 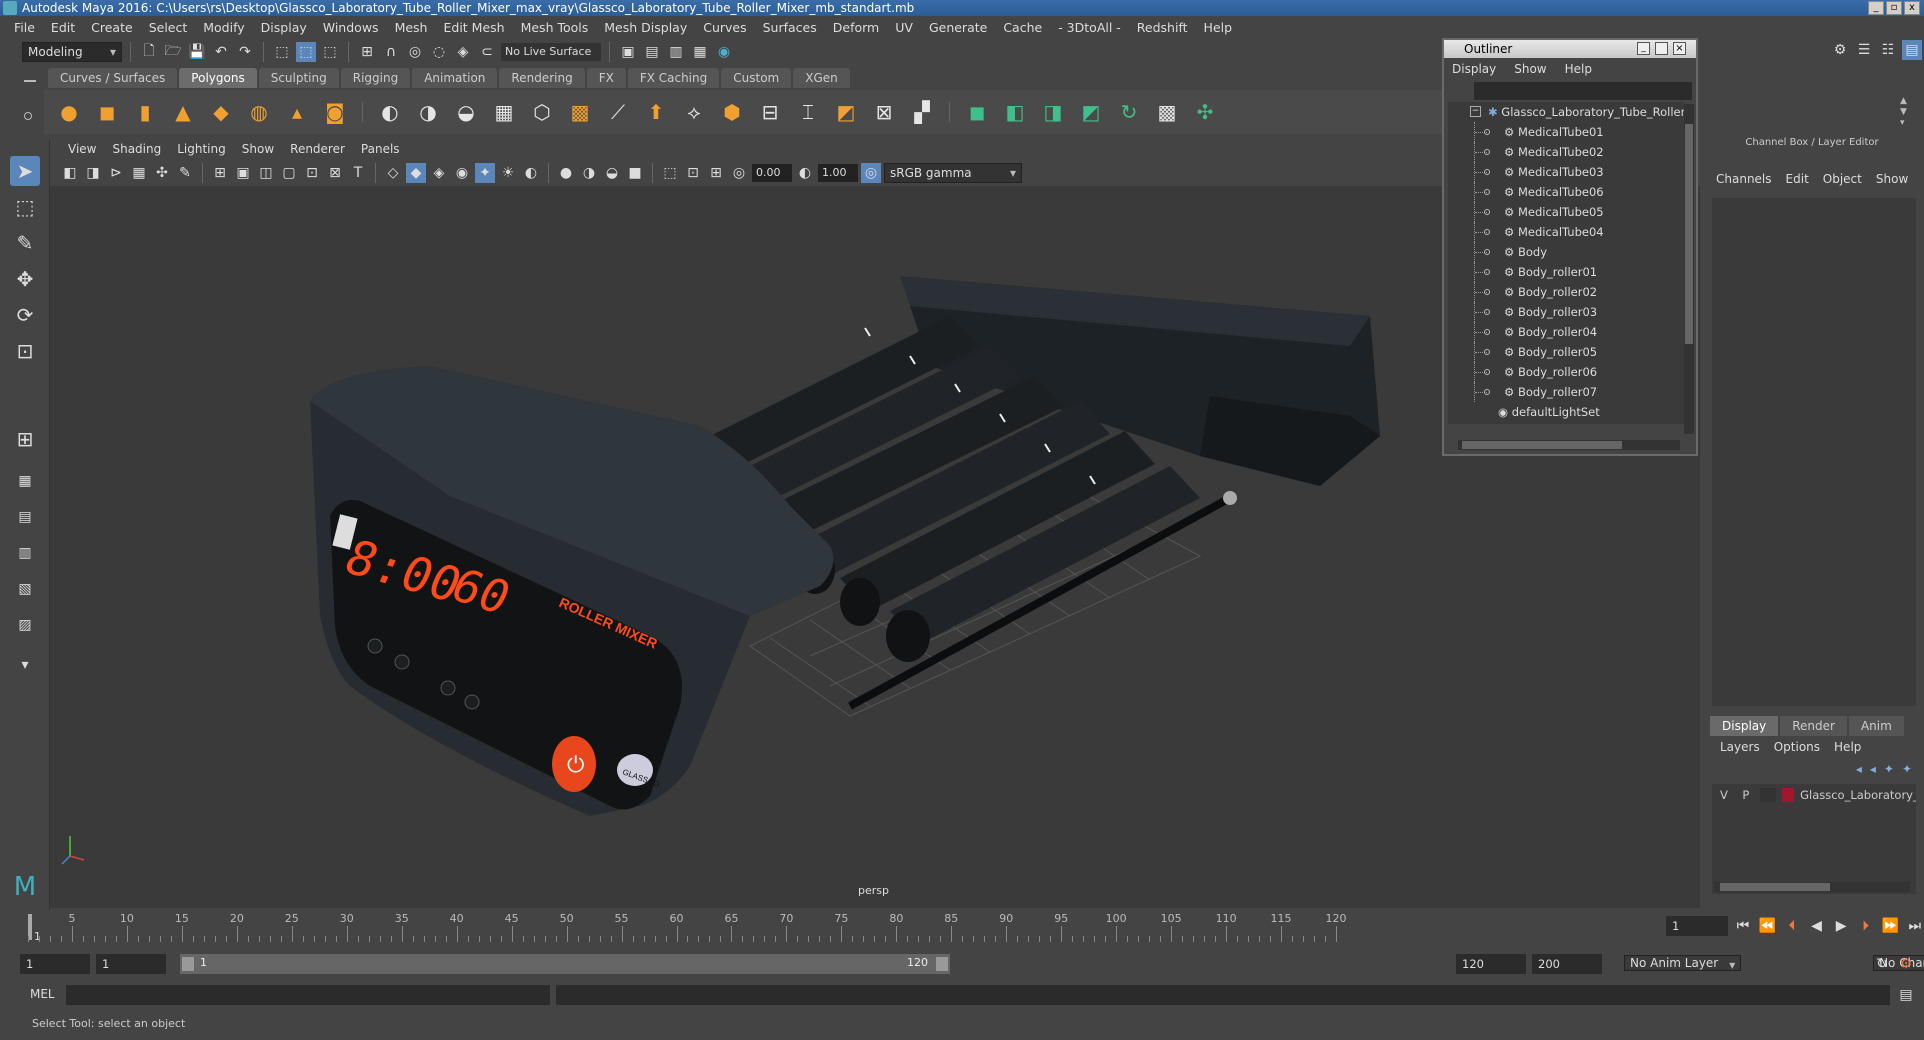 I want to click on poly-cube-icon: ◼, so click(x=107, y=112).